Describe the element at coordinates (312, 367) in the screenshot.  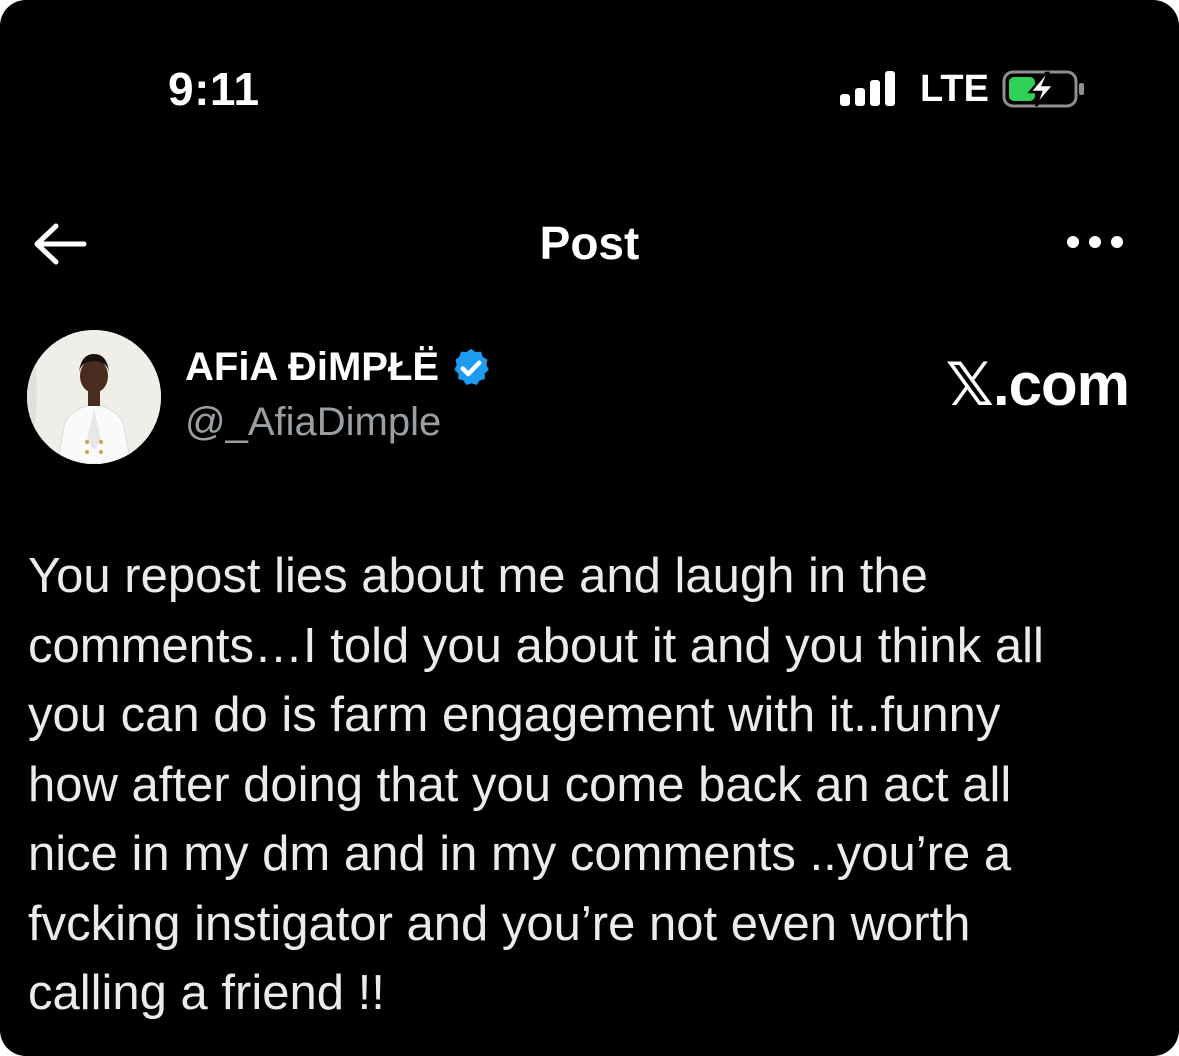
I see `display-name-text: AFiA ĐiMPŁË` at that location.